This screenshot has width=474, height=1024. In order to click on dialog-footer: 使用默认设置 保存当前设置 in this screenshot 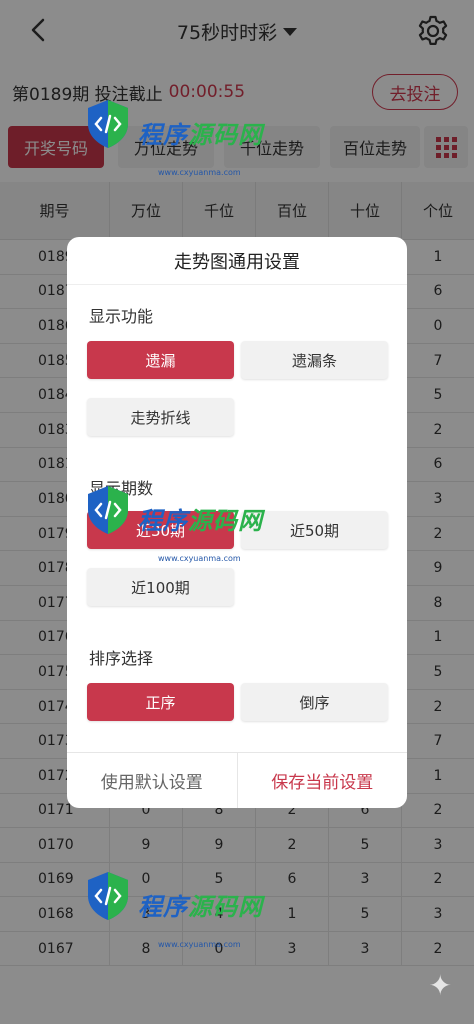, I will do `click(237, 780)`.